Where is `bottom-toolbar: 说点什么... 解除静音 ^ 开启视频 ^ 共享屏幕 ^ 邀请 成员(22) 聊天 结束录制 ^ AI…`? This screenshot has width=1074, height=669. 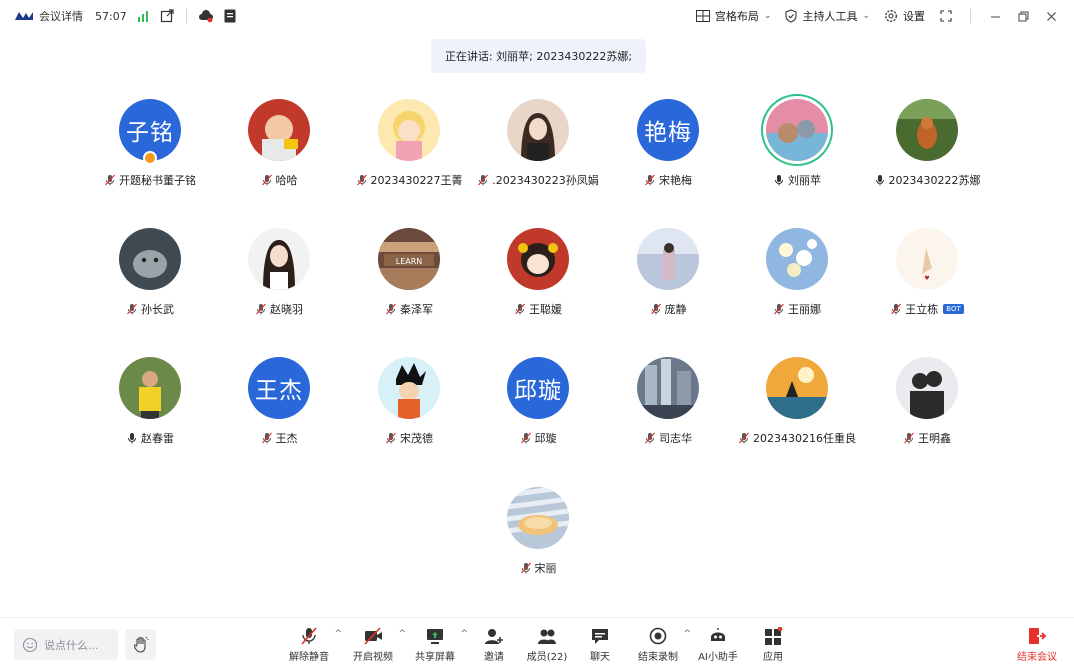 bottom-toolbar: 说点什么... 解除静音 ^ 开启视频 ^ 共享屏幕 ^ 邀请 成员(22) 聊天 结束录制 ^ AI… is located at coordinates (537, 643).